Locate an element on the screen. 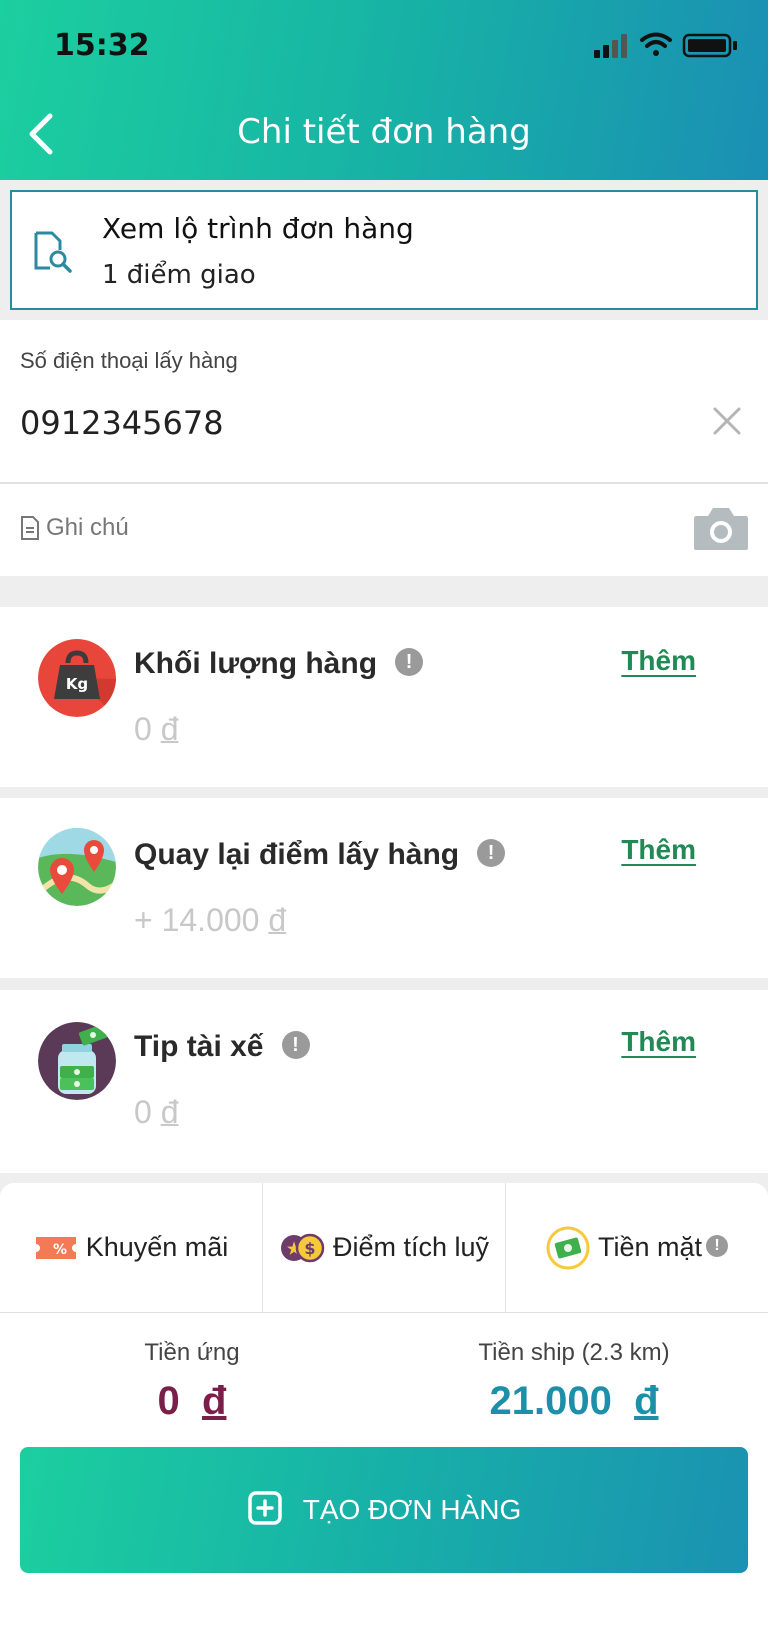 The height and width of the screenshot is (1628, 768). ship-fee-value: 21.000 đ is located at coordinates (574, 1401).